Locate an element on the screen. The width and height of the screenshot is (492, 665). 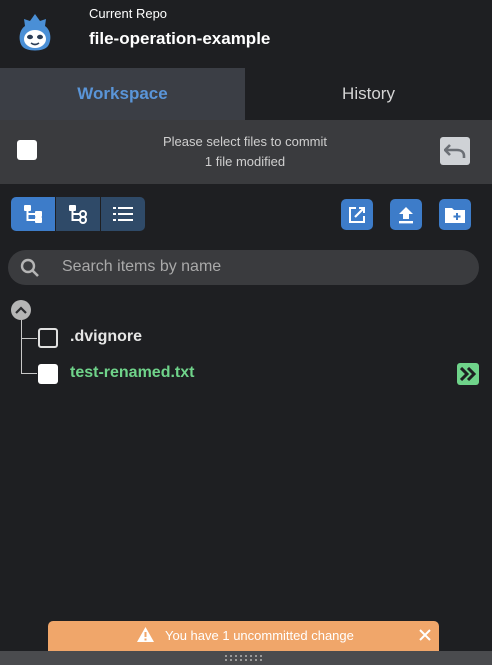
select-all-checkbox is located at coordinates (27, 150).